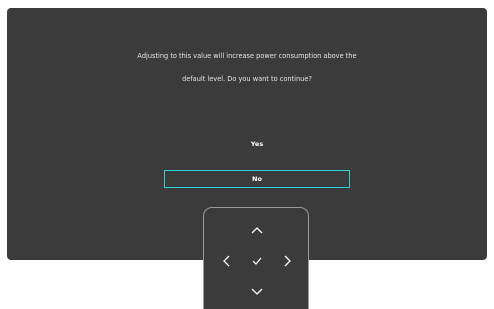  I want to click on nav-confirm-button, so click(257, 261).